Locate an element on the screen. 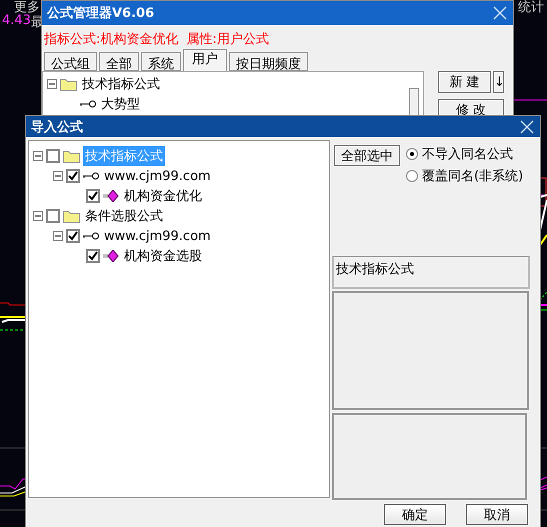  tab: 用户 is located at coordinates (205, 60).